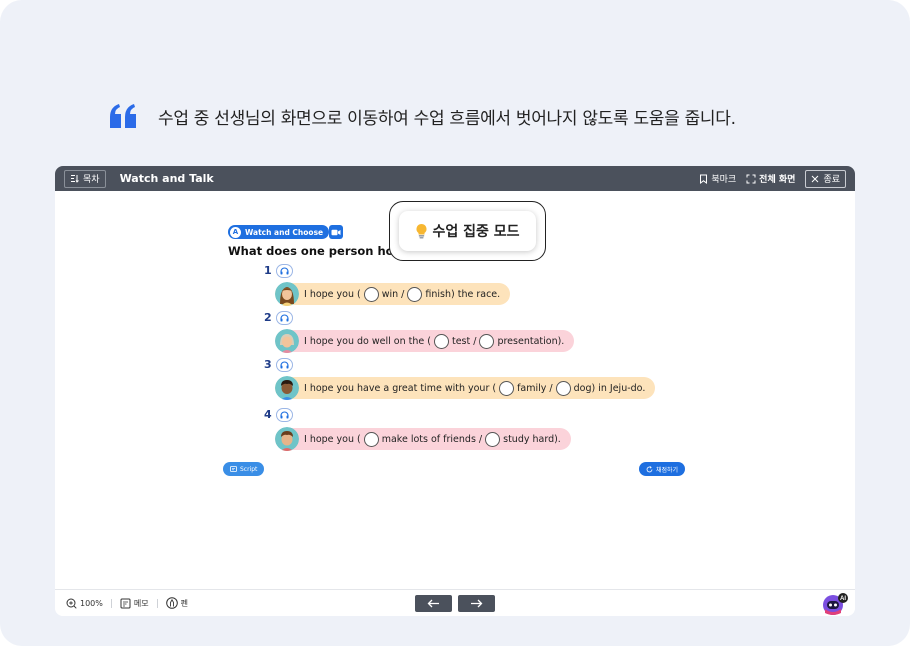 The width and height of the screenshot is (910, 646). I want to click on list-icon, so click(75, 179).